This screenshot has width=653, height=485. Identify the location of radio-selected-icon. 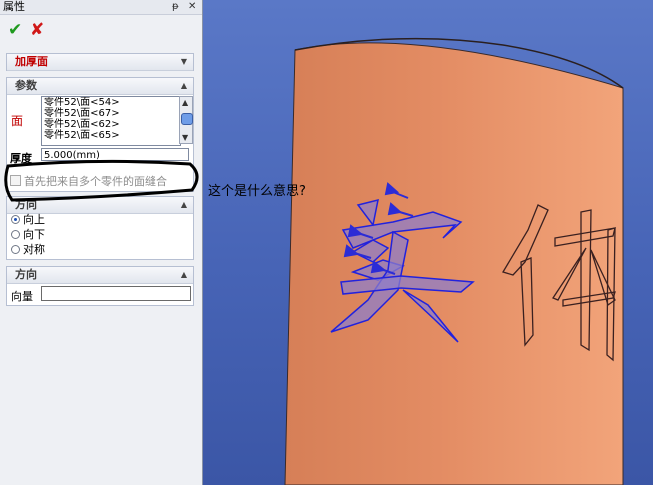
(15, 219).